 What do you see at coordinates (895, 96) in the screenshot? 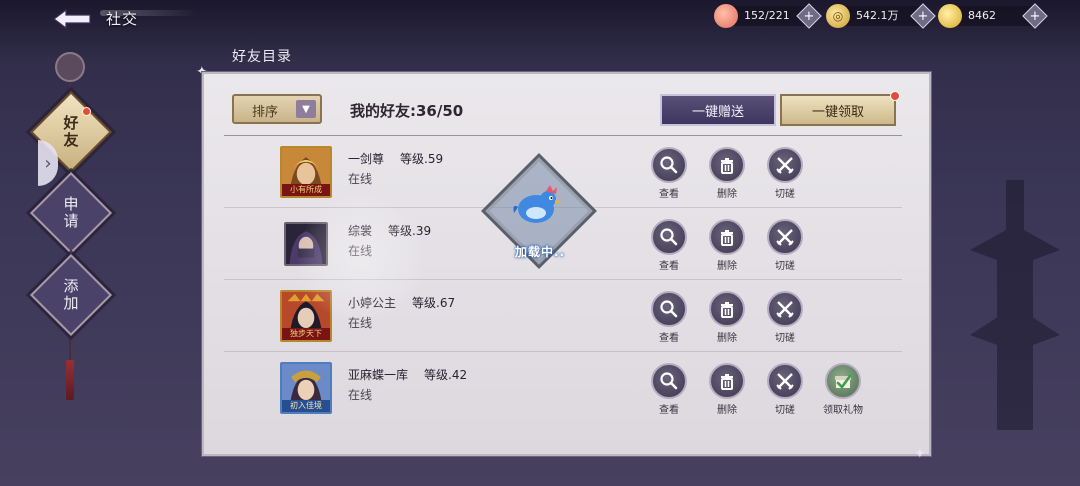
I see `claim-notice-dot` at bounding box center [895, 96].